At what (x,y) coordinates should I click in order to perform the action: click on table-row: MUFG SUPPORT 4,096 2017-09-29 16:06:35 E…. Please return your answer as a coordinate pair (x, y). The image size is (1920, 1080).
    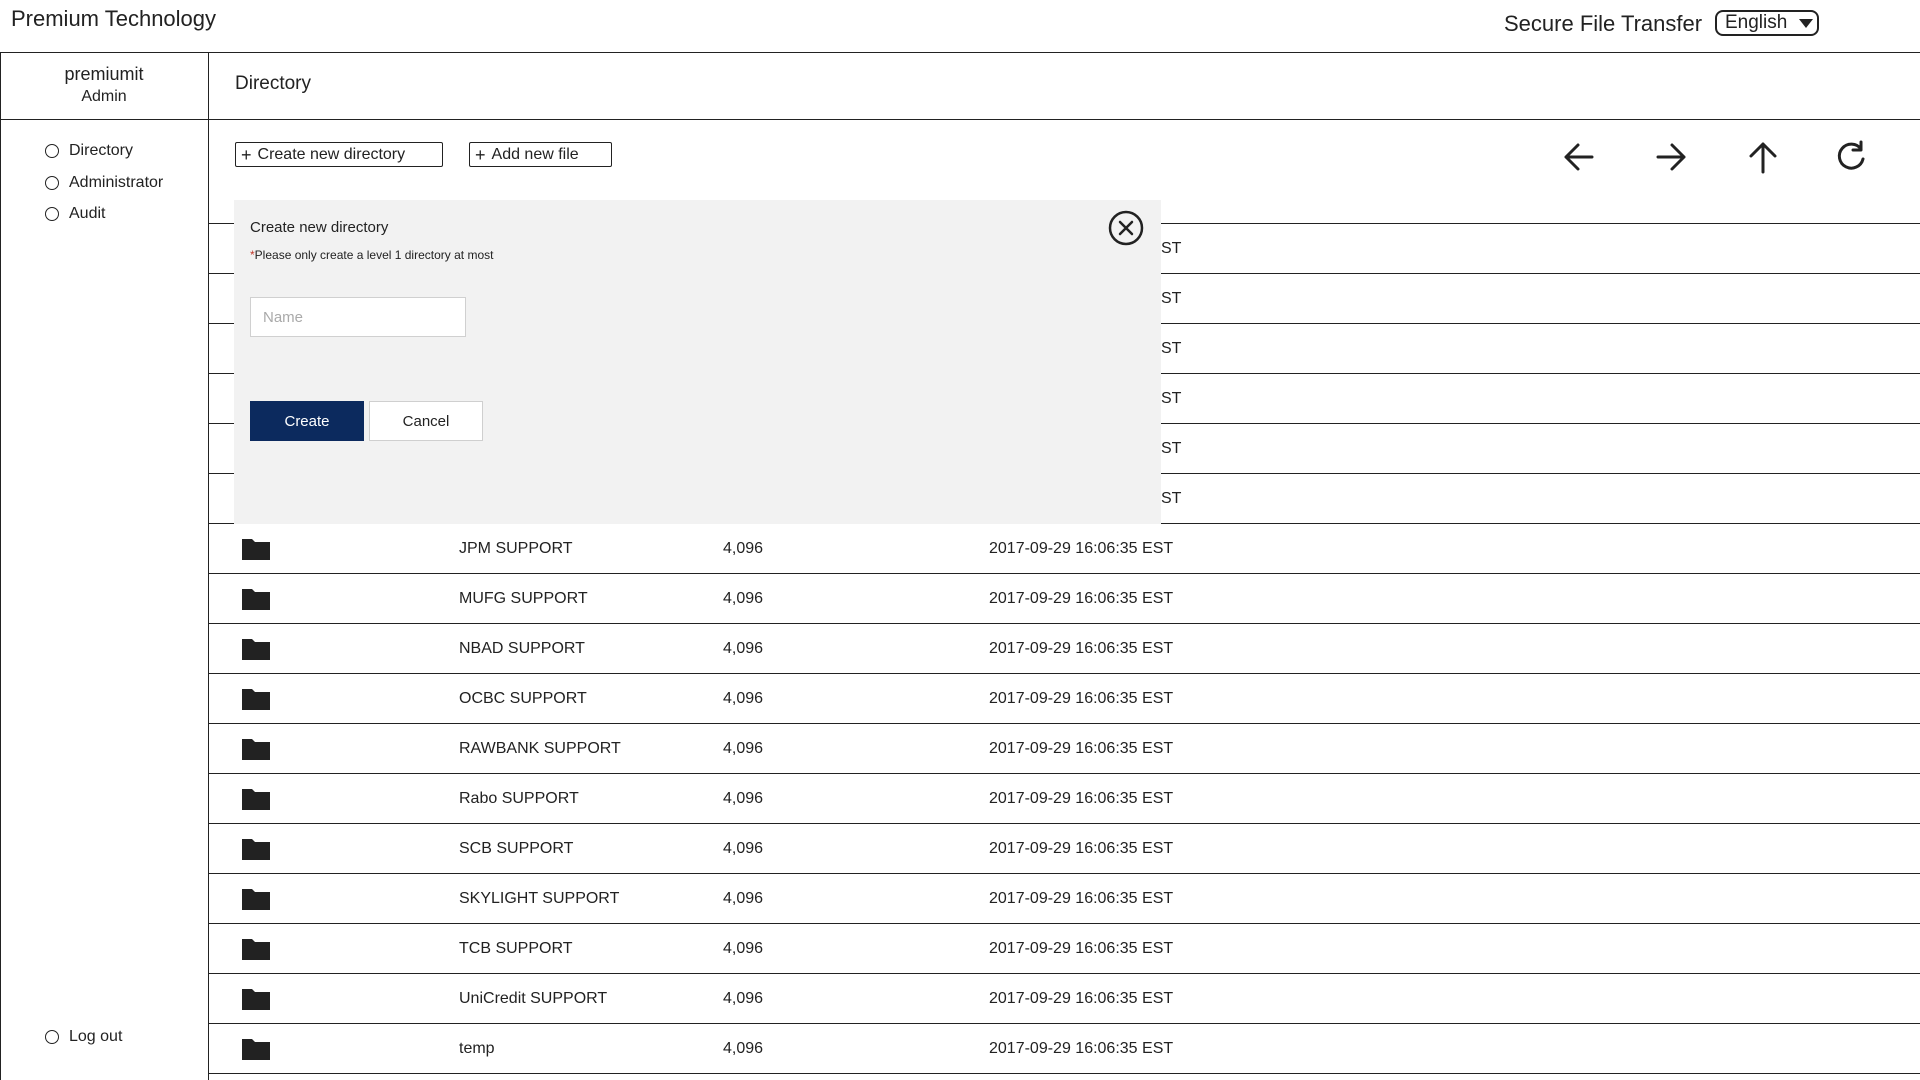
    Looking at the image, I should click on (1064, 599).